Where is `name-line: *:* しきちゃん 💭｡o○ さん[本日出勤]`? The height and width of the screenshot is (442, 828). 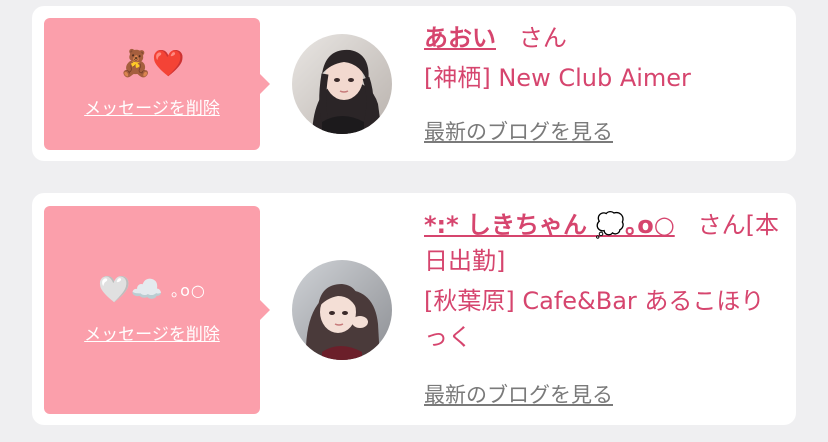 name-line: *:* しきちゃん 💭｡o○ さん[本日出勤] is located at coordinates (603, 243).